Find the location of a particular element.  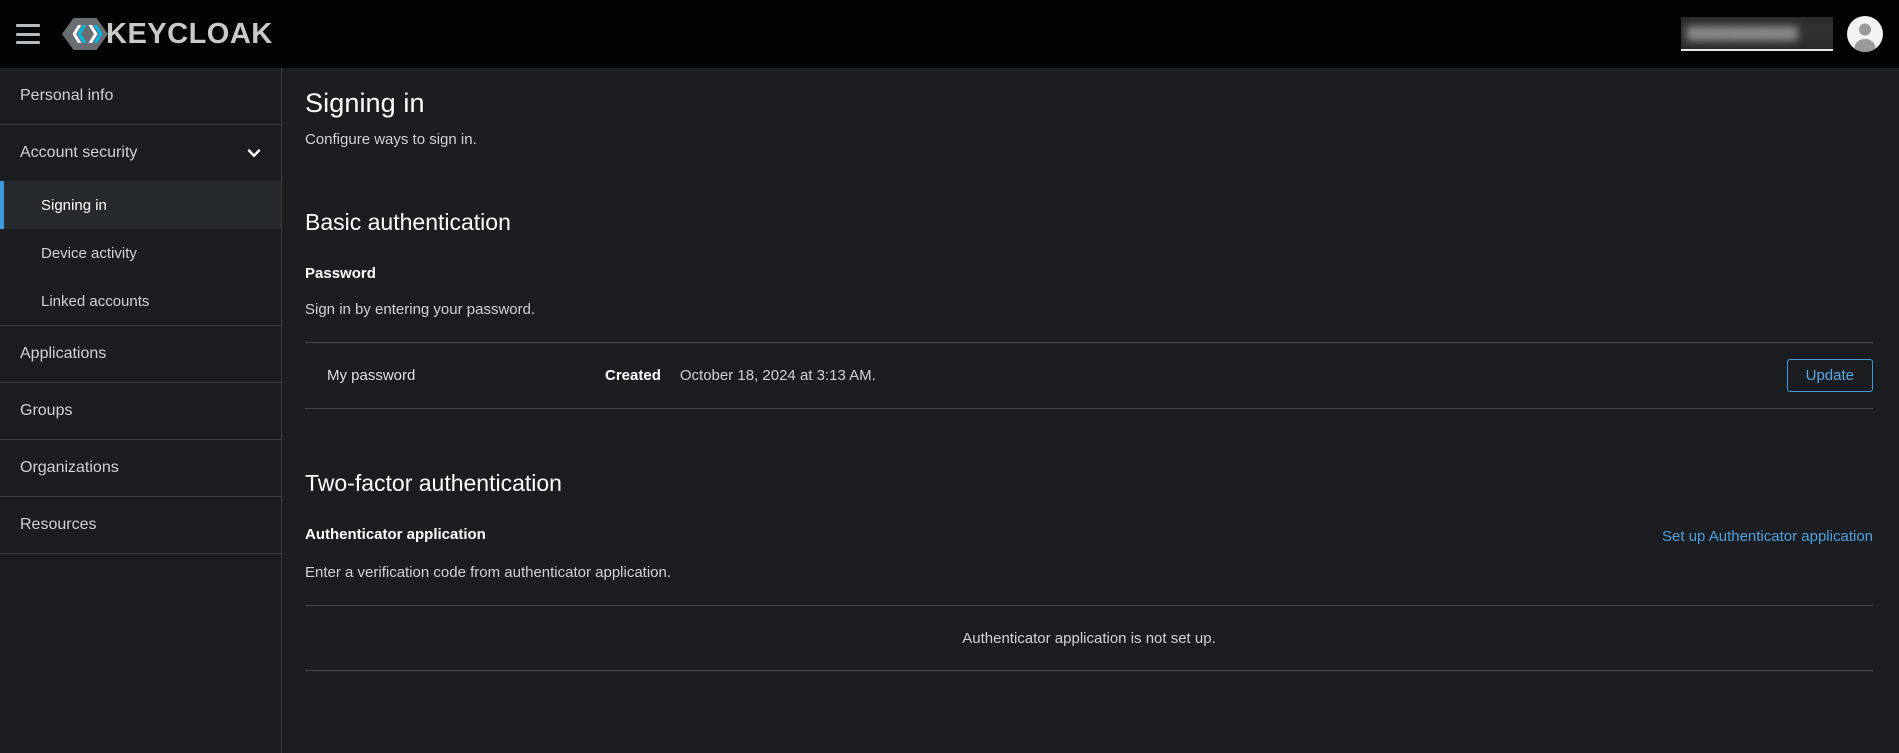

sidebar-item-label: Linked accounts is located at coordinates (95, 301).